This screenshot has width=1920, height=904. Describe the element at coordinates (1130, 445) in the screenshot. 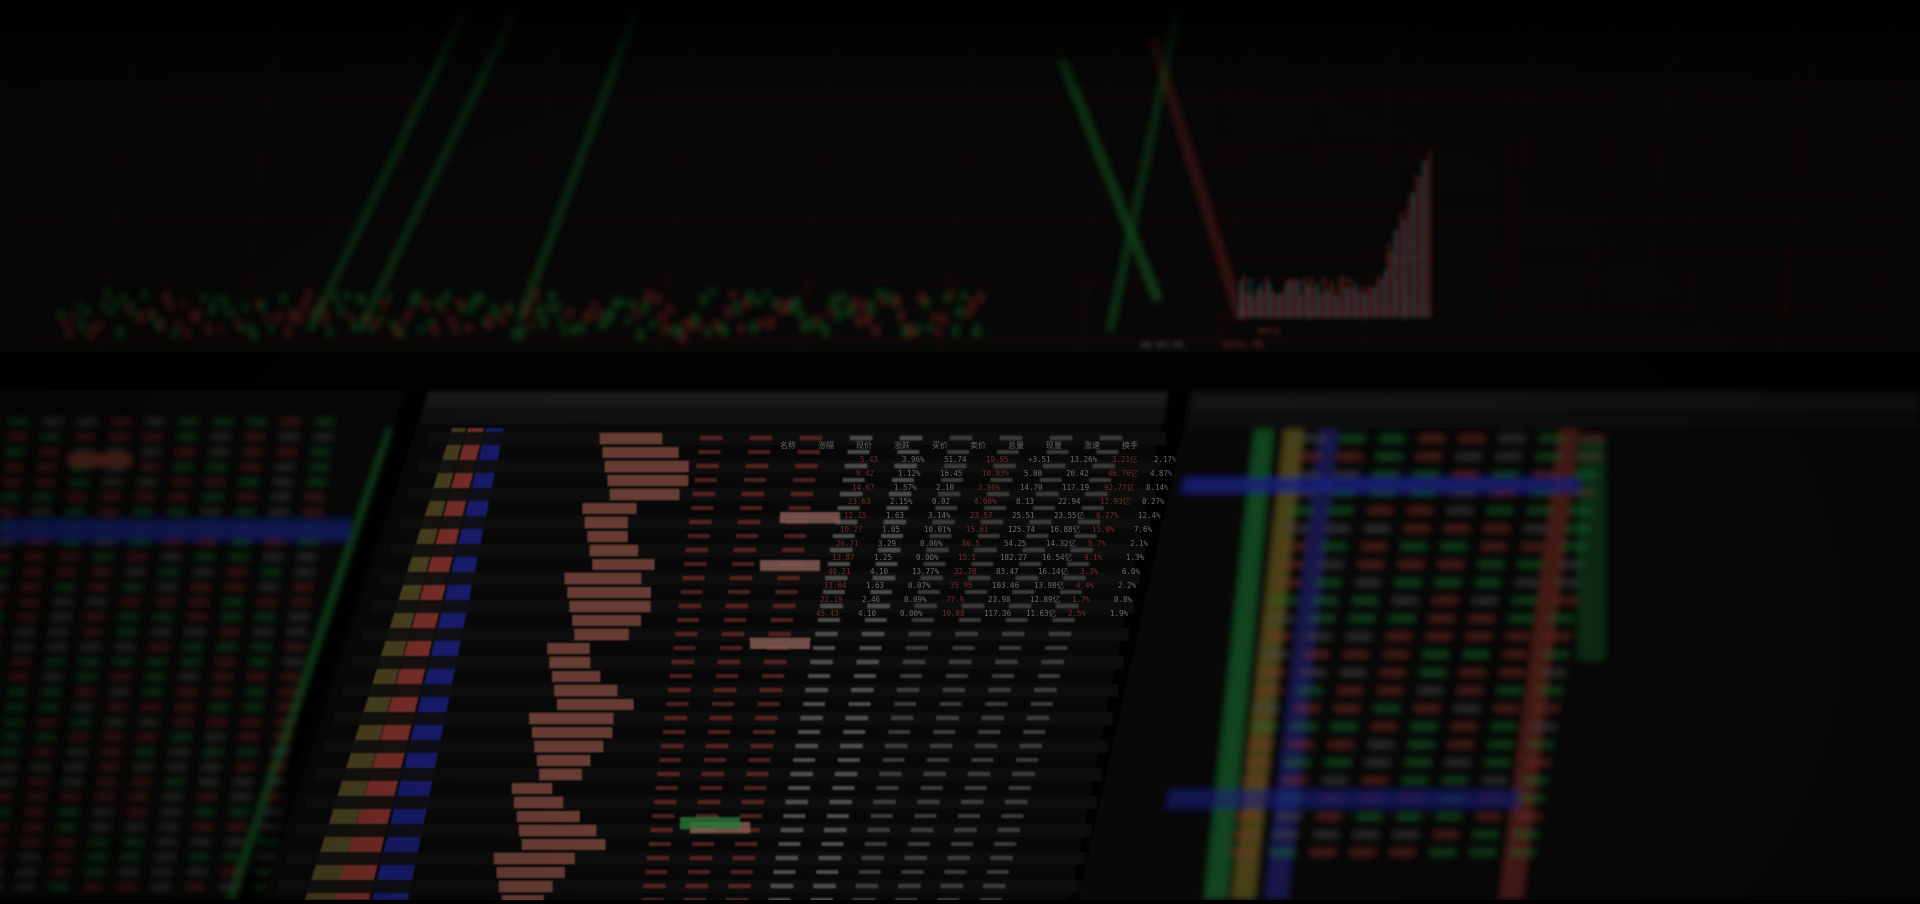

I see `column-header: 换手` at that location.